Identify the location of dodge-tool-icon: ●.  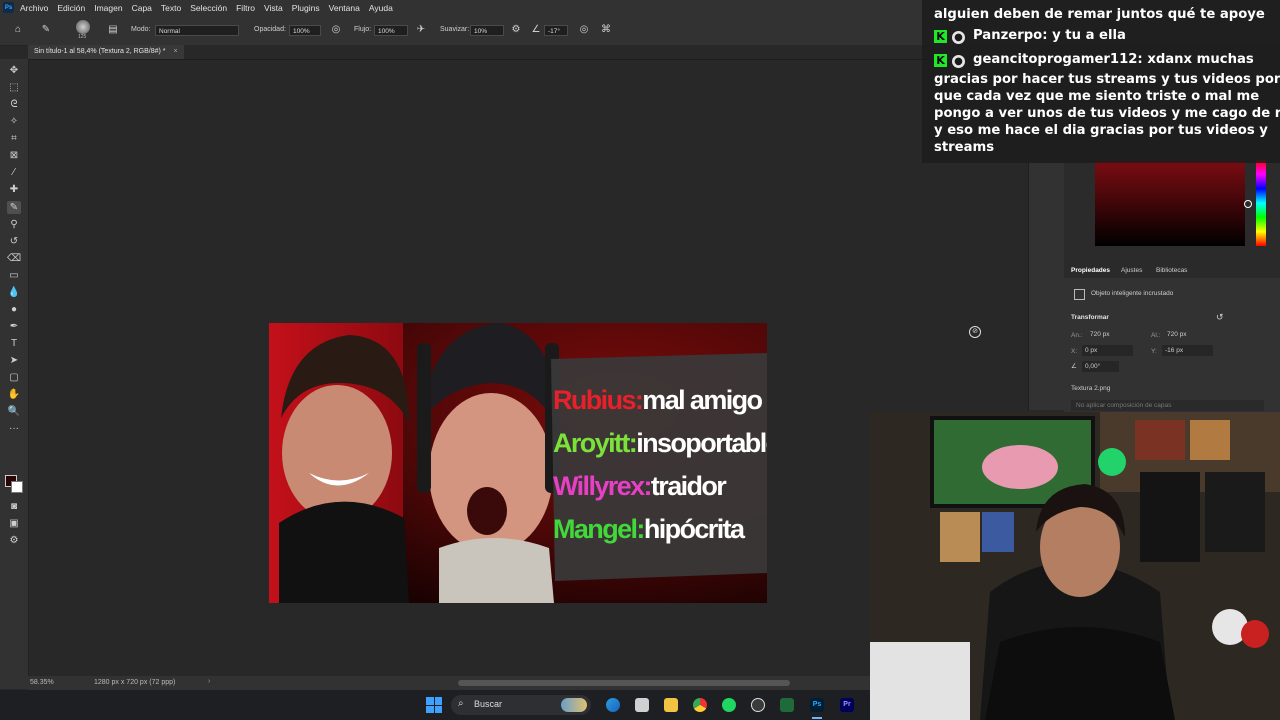
(14, 309).